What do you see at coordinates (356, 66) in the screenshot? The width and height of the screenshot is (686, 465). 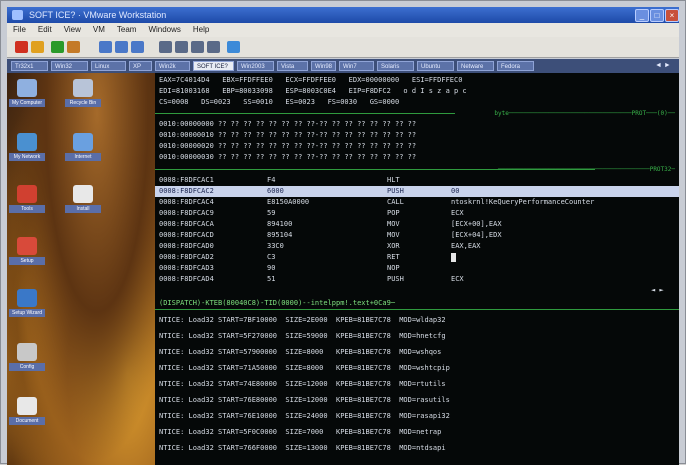 I see `tab-win7: Win7` at bounding box center [356, 66].